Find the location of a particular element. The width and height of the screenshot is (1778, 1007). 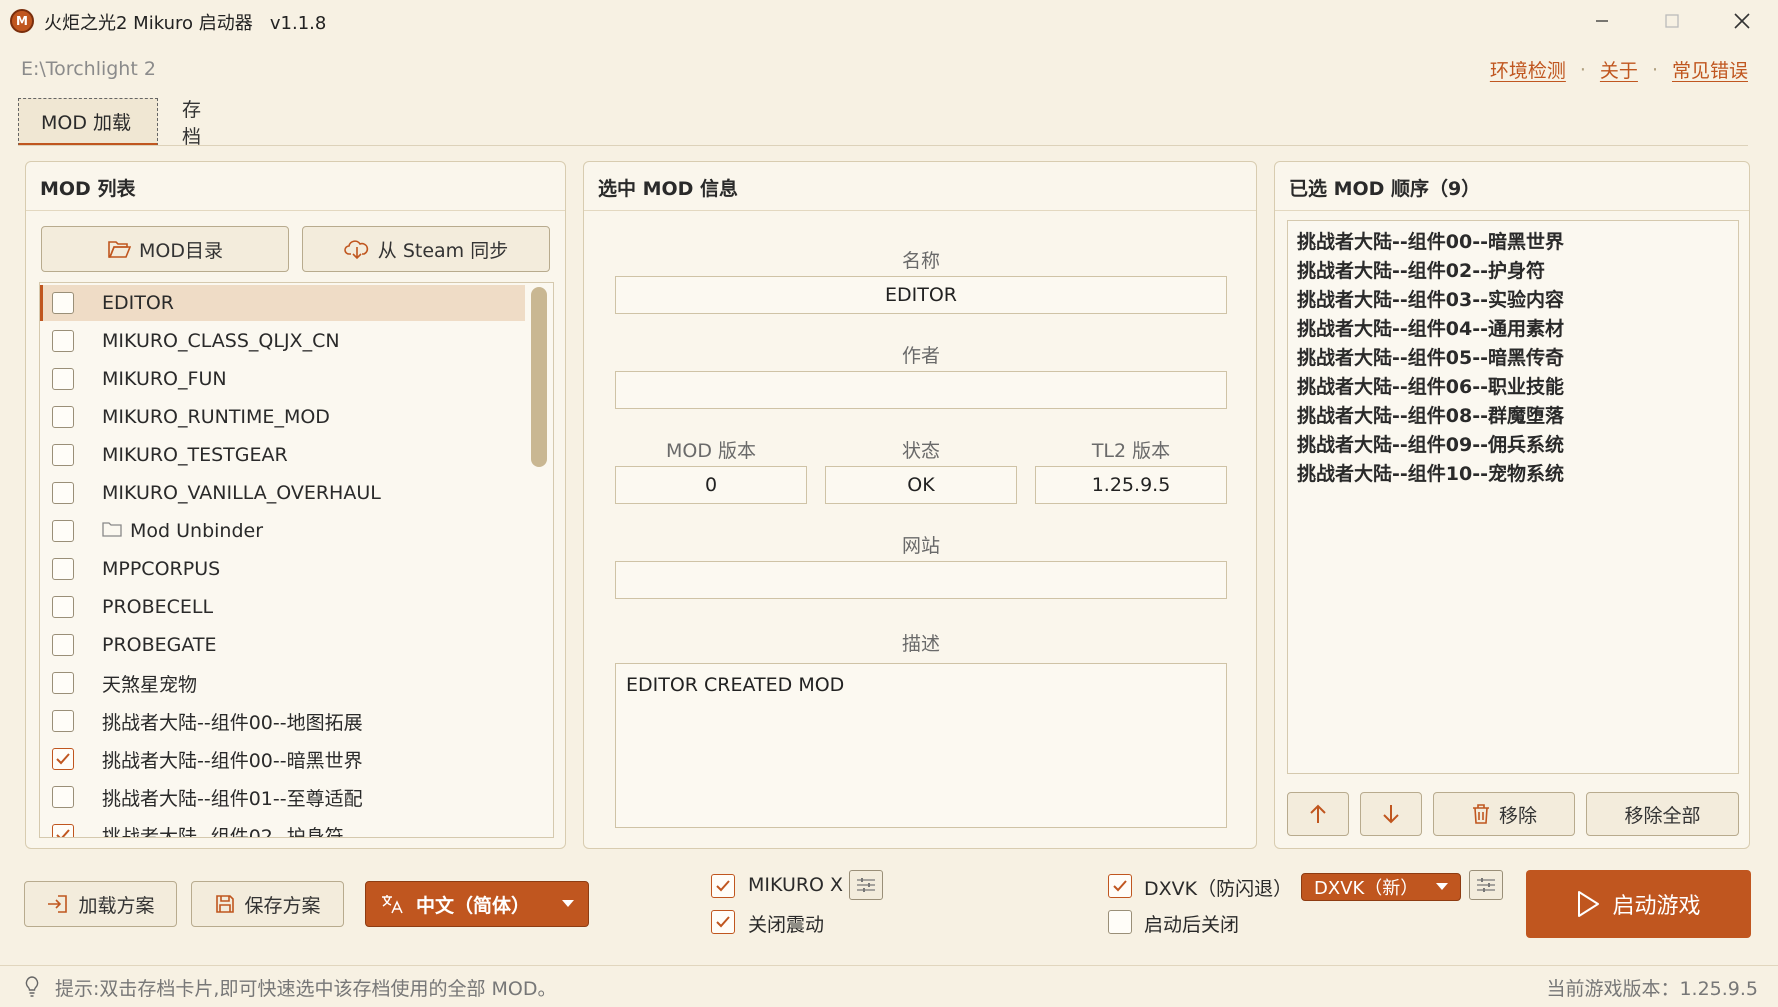

about-link: 关于 is located at coordinates (1619, 69).